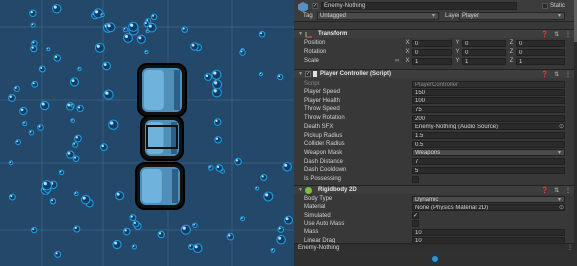  I want to click on scale-x-field: 1, so click(432, 61).